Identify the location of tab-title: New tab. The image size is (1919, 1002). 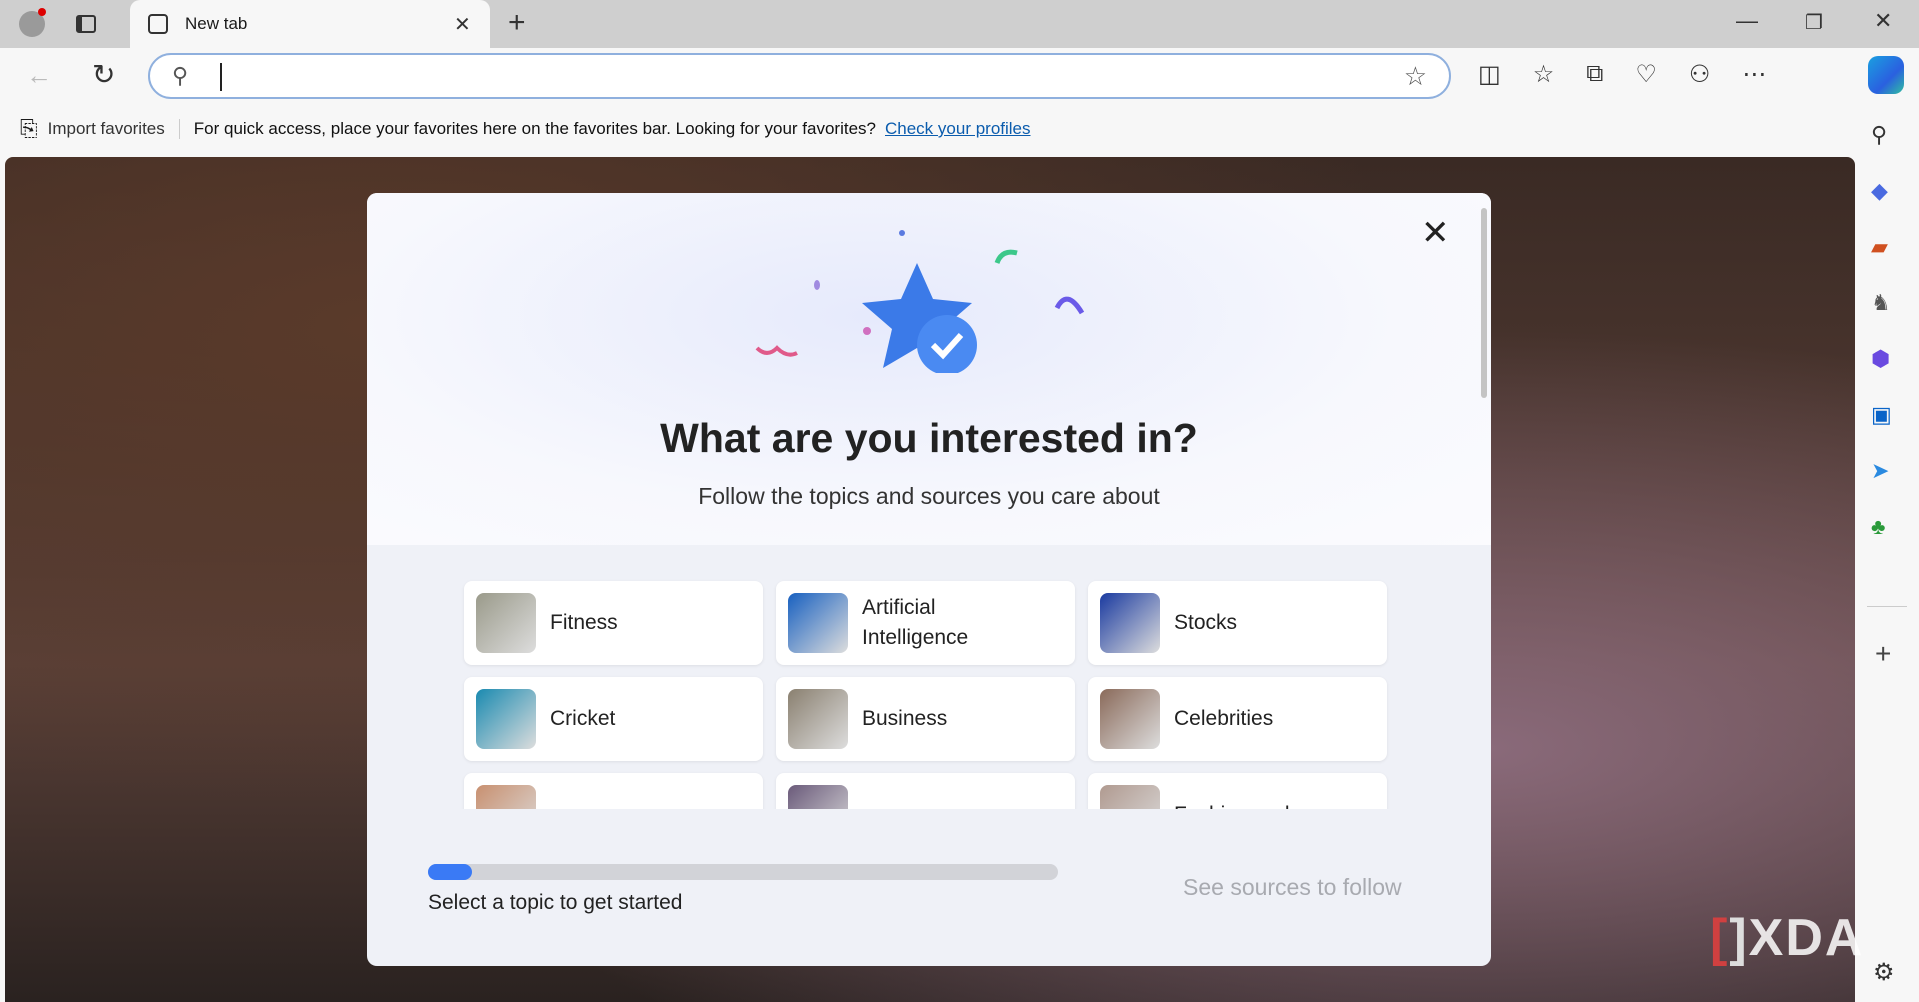
(216, 23).